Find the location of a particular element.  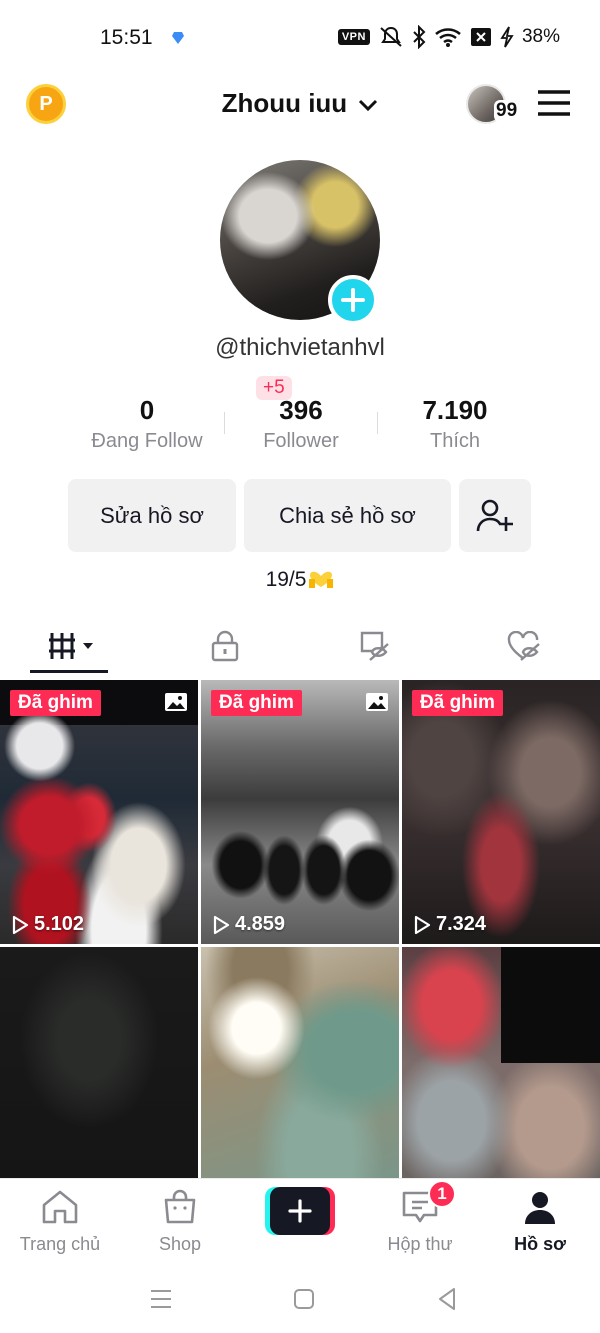

sim-off-icon is located at coordinates (480, 37).